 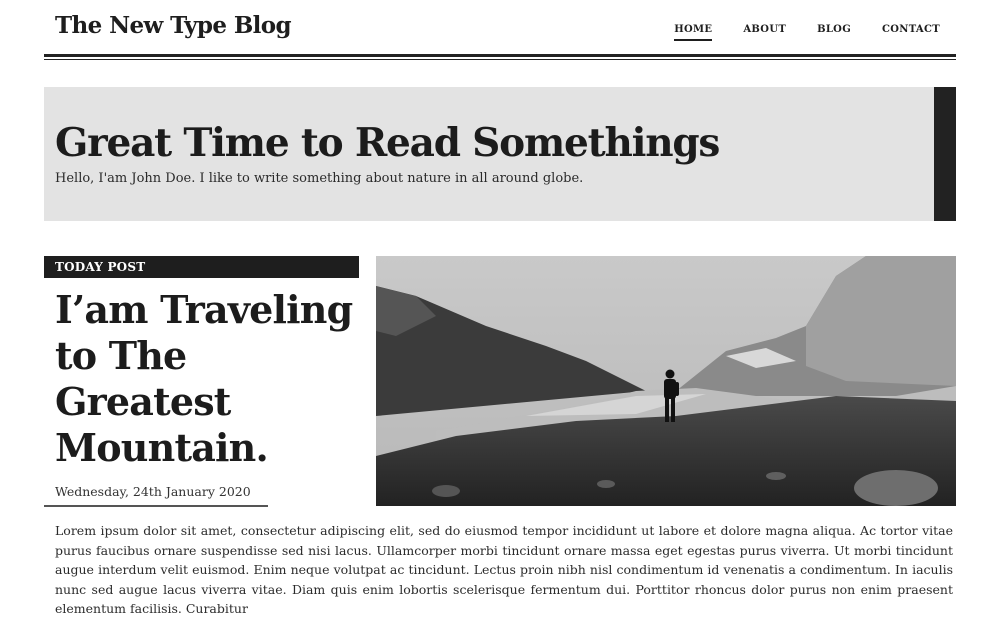 What do you see at coordinates (153, 491) in the screenshot?
I see `post-date: Wednesday, 24th January 2020` at bounding box center [153, 491].